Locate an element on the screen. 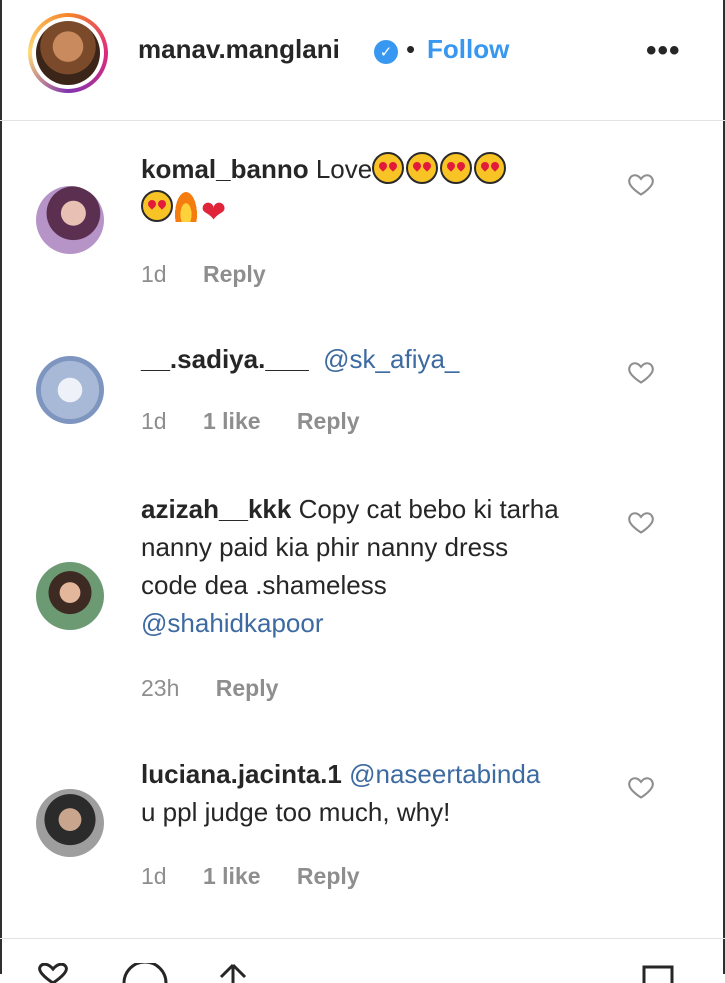 This screenshot has height=983, width=725. comment-mention-link: @sk_afiya_ is located at coordinates (391, 359).